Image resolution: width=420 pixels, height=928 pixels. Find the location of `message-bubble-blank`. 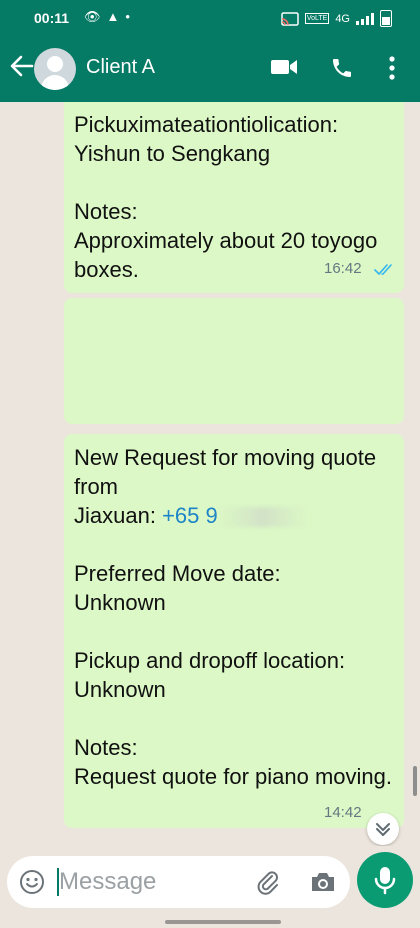

message-bubble-blank is located at coordinates (234, 361).